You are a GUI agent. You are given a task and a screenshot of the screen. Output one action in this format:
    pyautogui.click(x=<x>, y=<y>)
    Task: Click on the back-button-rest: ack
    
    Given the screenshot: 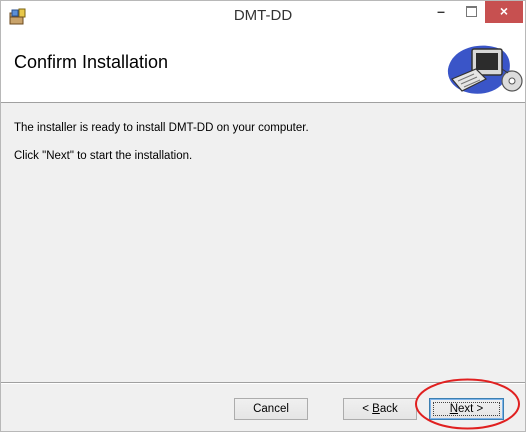 What is the action you would take?
    pyautogui.click(x=388, y=409)
    